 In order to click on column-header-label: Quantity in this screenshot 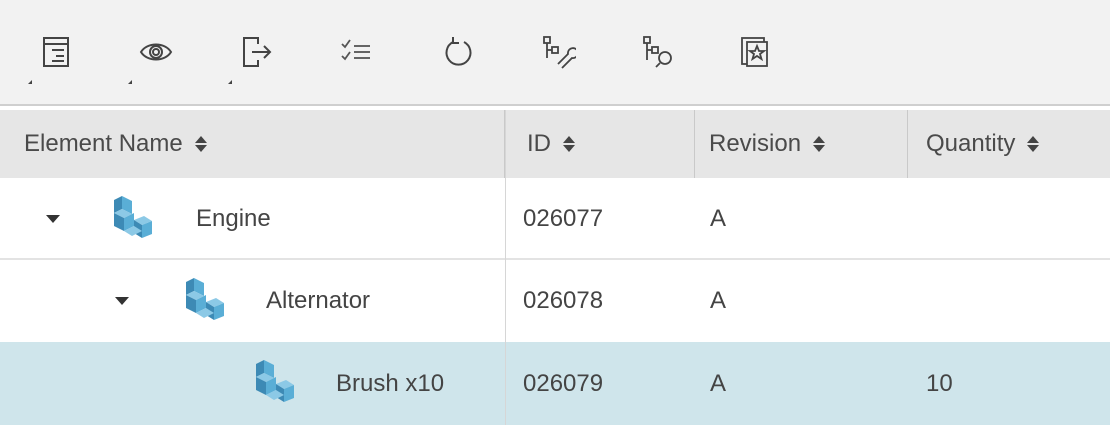, I will do `click(971, 143)`.